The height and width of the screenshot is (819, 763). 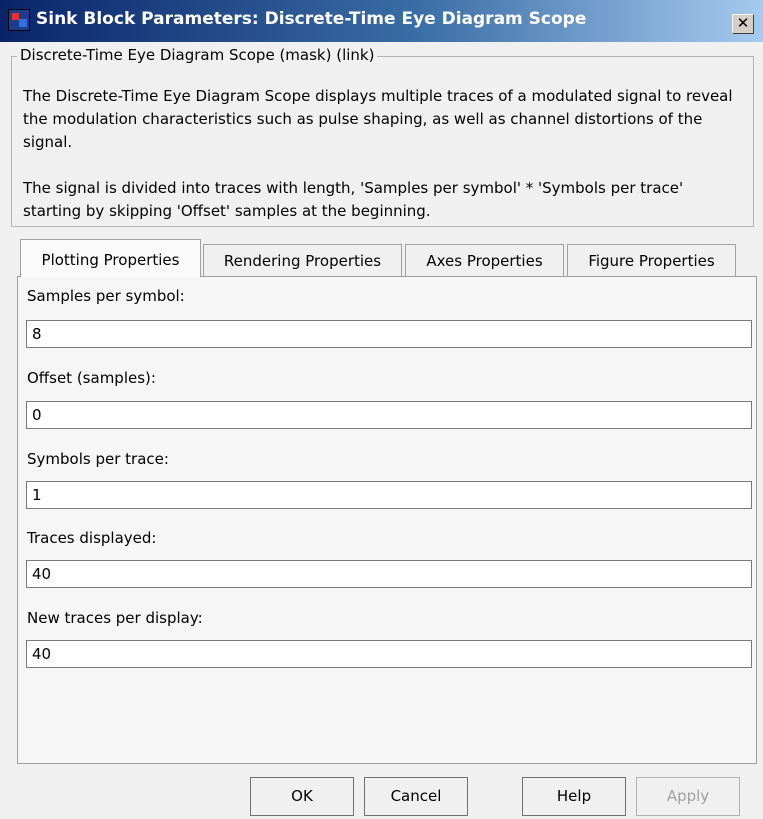 I want to click on cancel-button: Cancel, so click(x=416, y=796).